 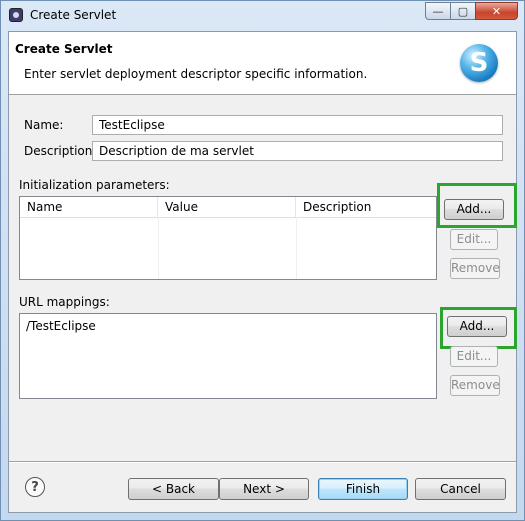 I want to click on eclipse-app-icon, so click(x=16, y=15).